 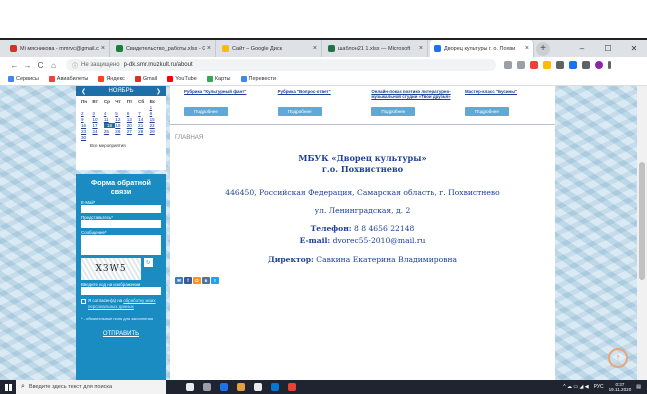 I want to click on share-icon: в, so click(x=206, y=280).